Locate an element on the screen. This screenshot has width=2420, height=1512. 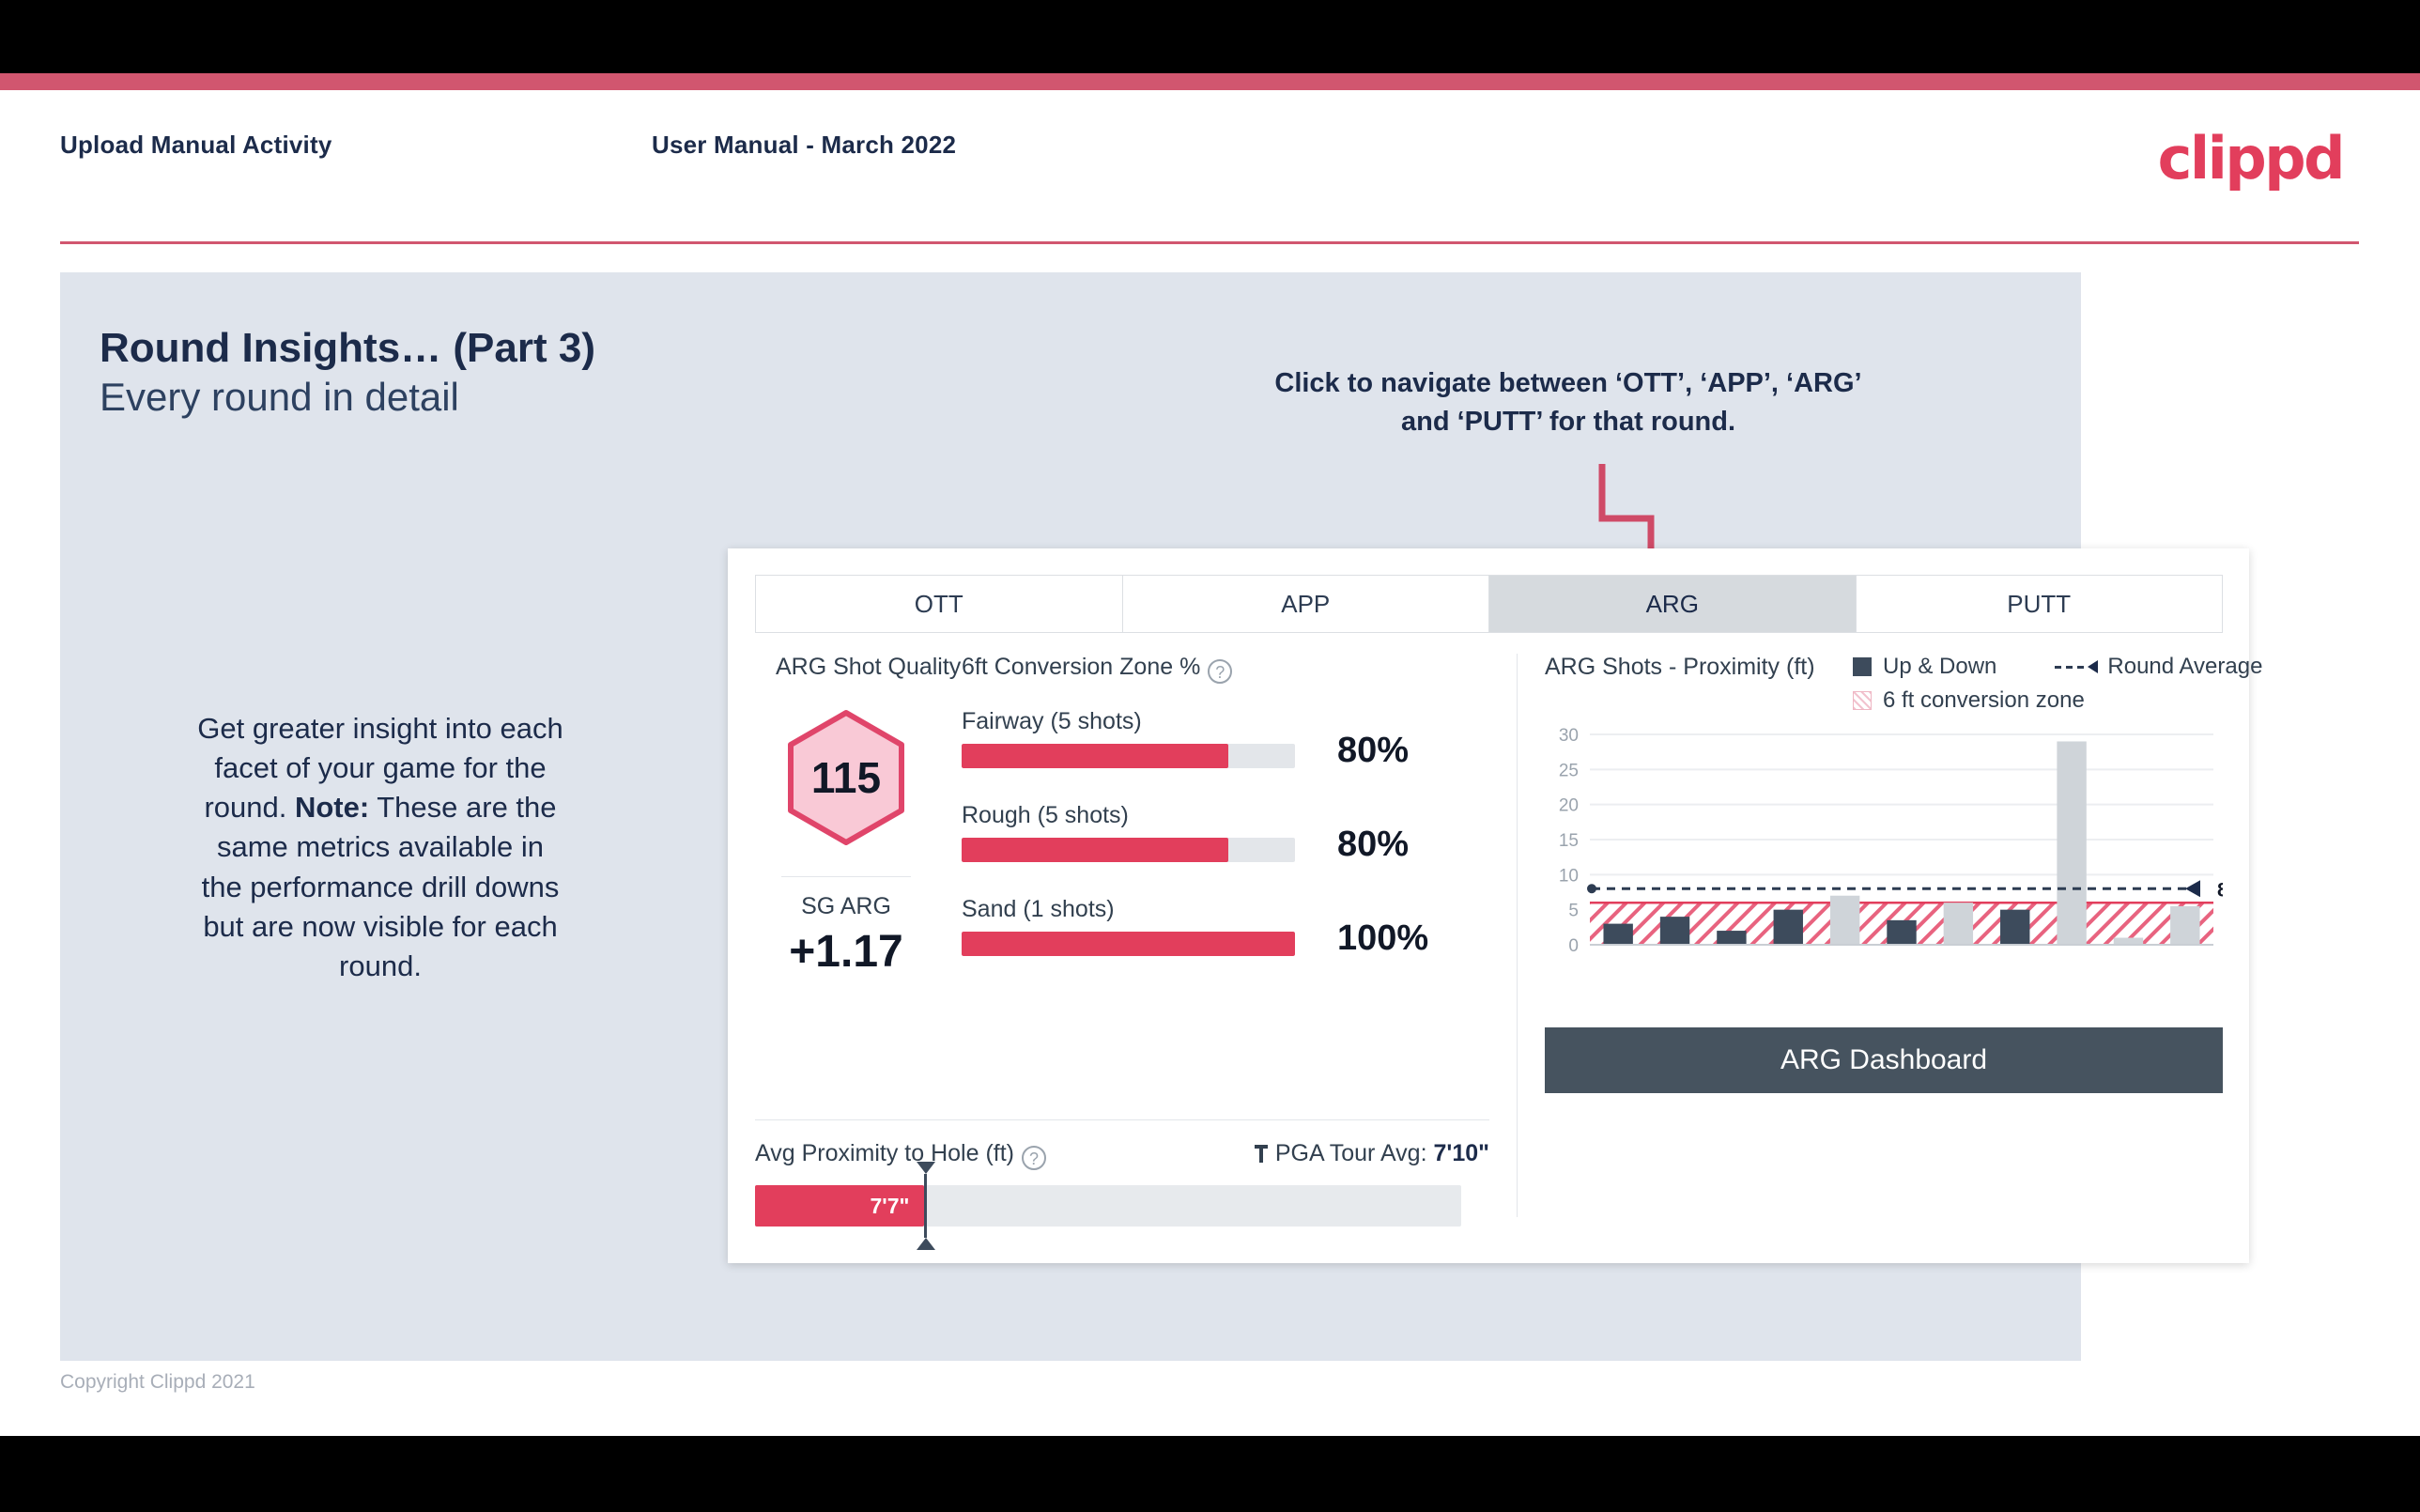
help-icon-conversion: ? is located at coordinates (1220, 671).